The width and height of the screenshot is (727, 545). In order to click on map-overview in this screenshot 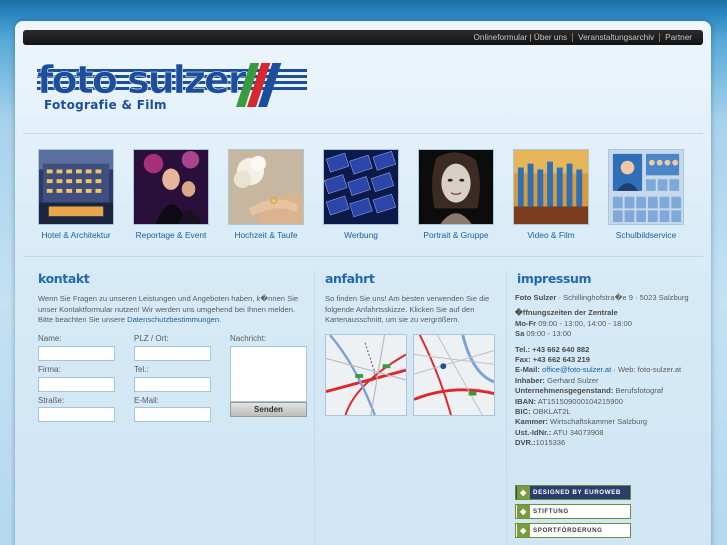, I will do `click(366, 375)`.